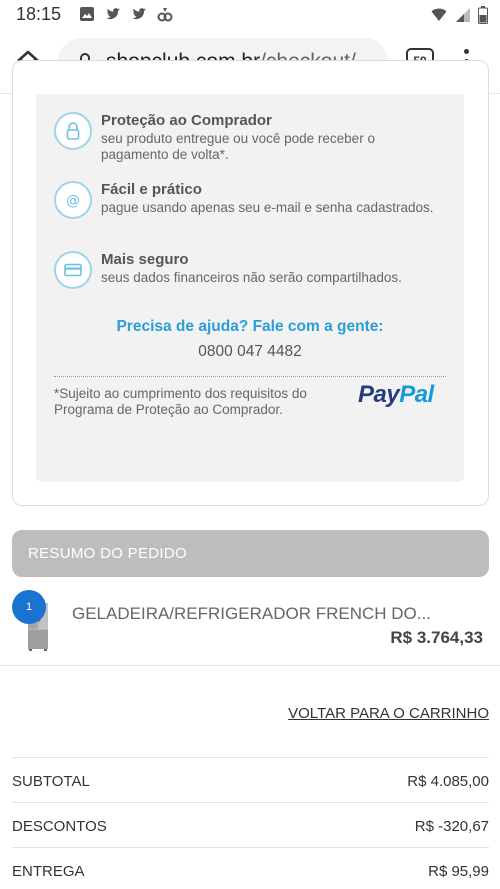 Image resolution: width=500 pixels, height=889 pixels. What do you see at coordinates (483, 15) in the screenshot?
I see `battery-icon` at bounding box center [483, 15].